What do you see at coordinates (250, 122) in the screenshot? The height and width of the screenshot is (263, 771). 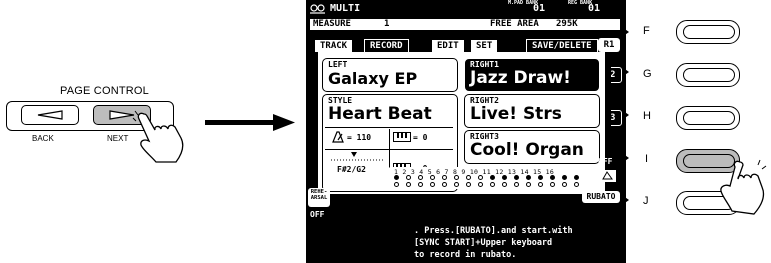 I see `right-arrow-icon` at bounding box center [250, 122].